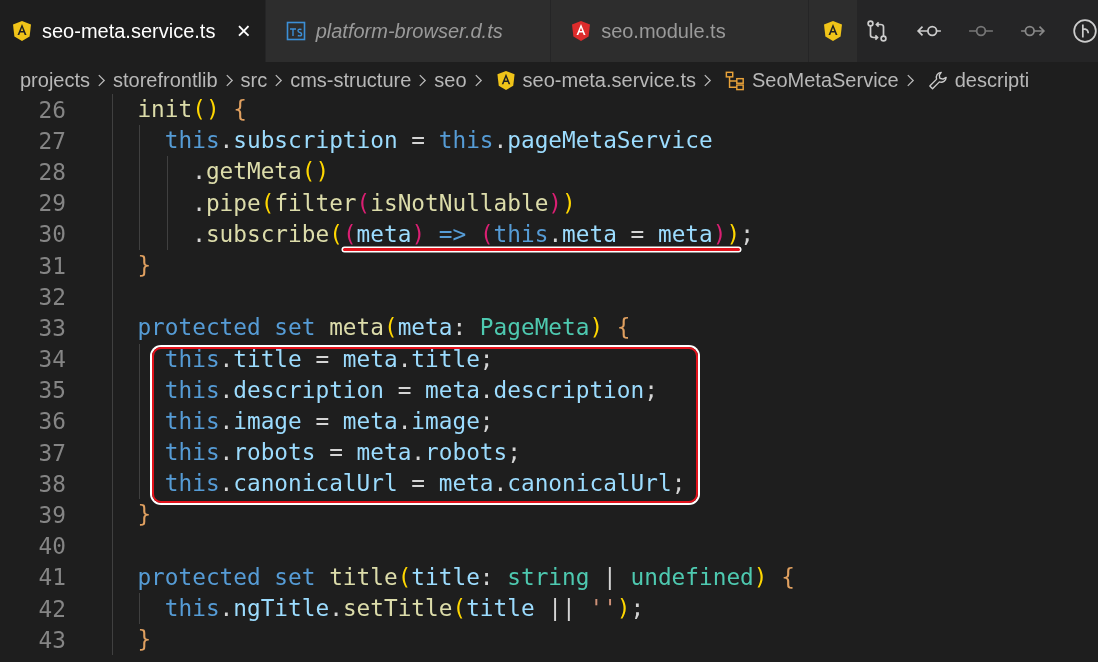 The height and width of the screenshot is (662, 1098). I want to click on wrench-icon, so click(937, 80).